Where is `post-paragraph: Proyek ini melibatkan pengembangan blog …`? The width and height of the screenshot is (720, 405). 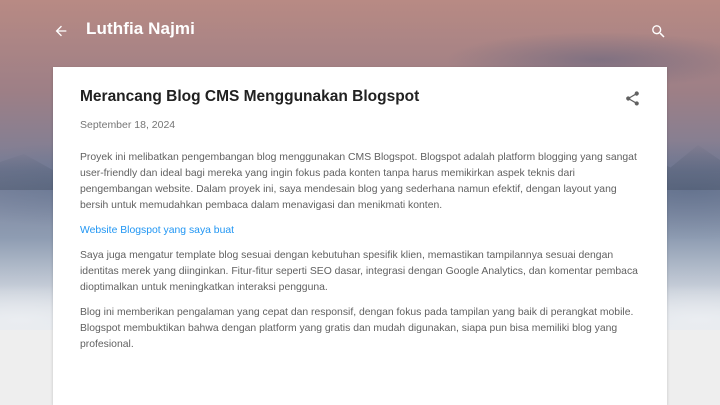 post-paragraph: Proyek ini melibatkan pengembangan blog … is located at coordinates (358, 181).